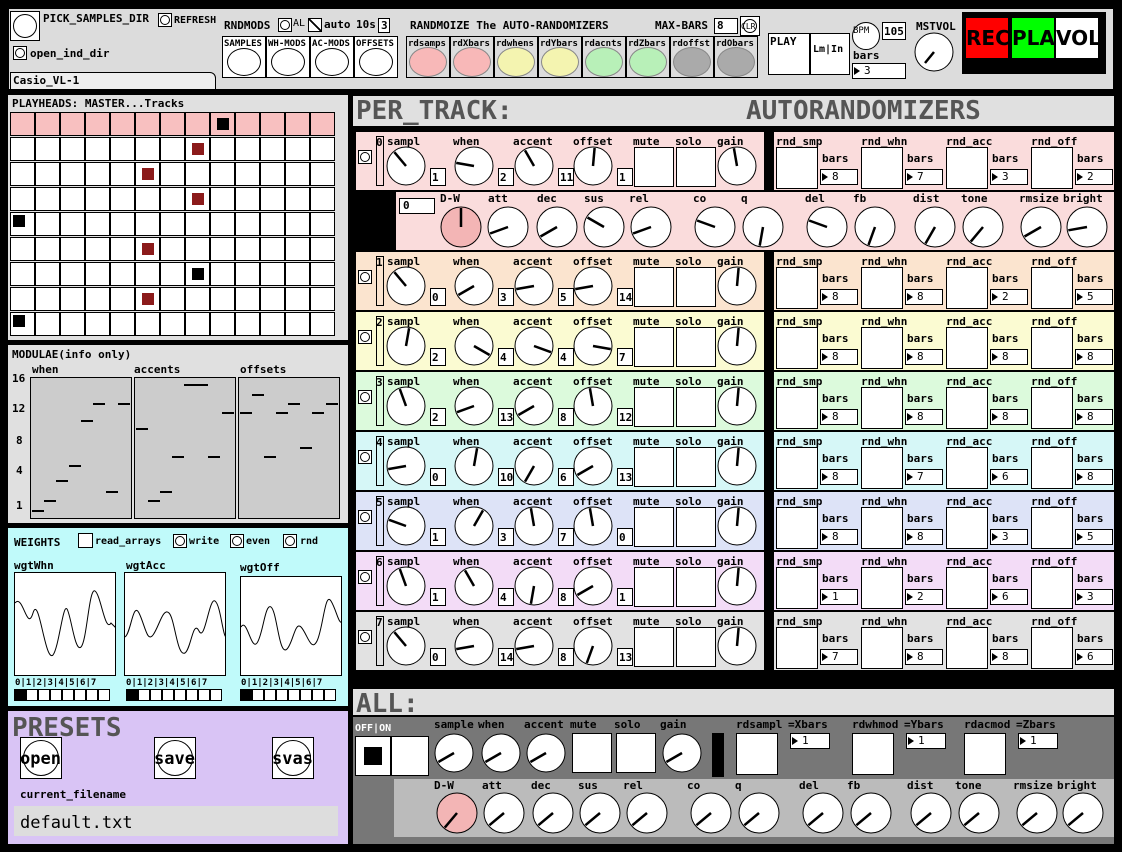 The image size is (1122, 852). Describe the element at coordinates (1083, 813) in the screenshot. I see `all-fx-knob-bright` at that location.